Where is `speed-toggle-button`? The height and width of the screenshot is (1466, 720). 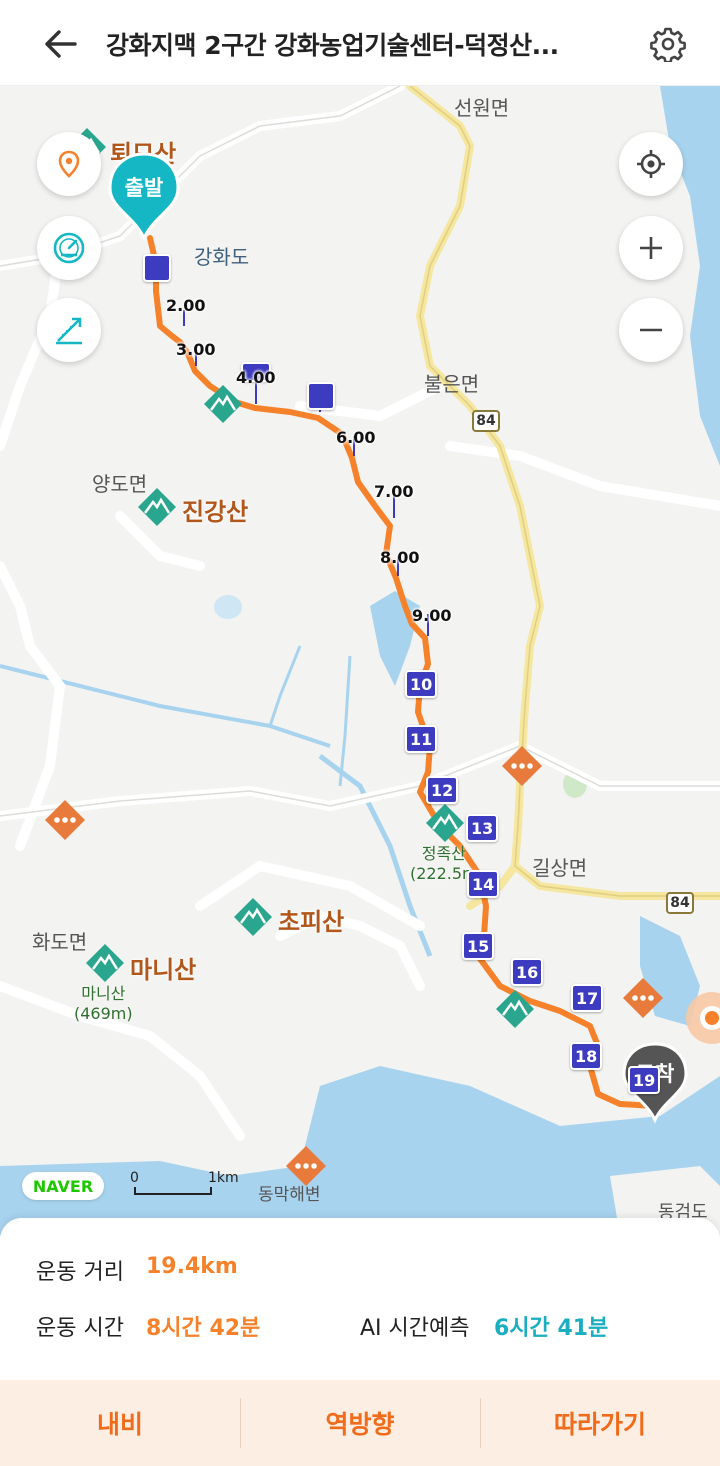
speed-toggle-button is located at coordinates (69, 248).